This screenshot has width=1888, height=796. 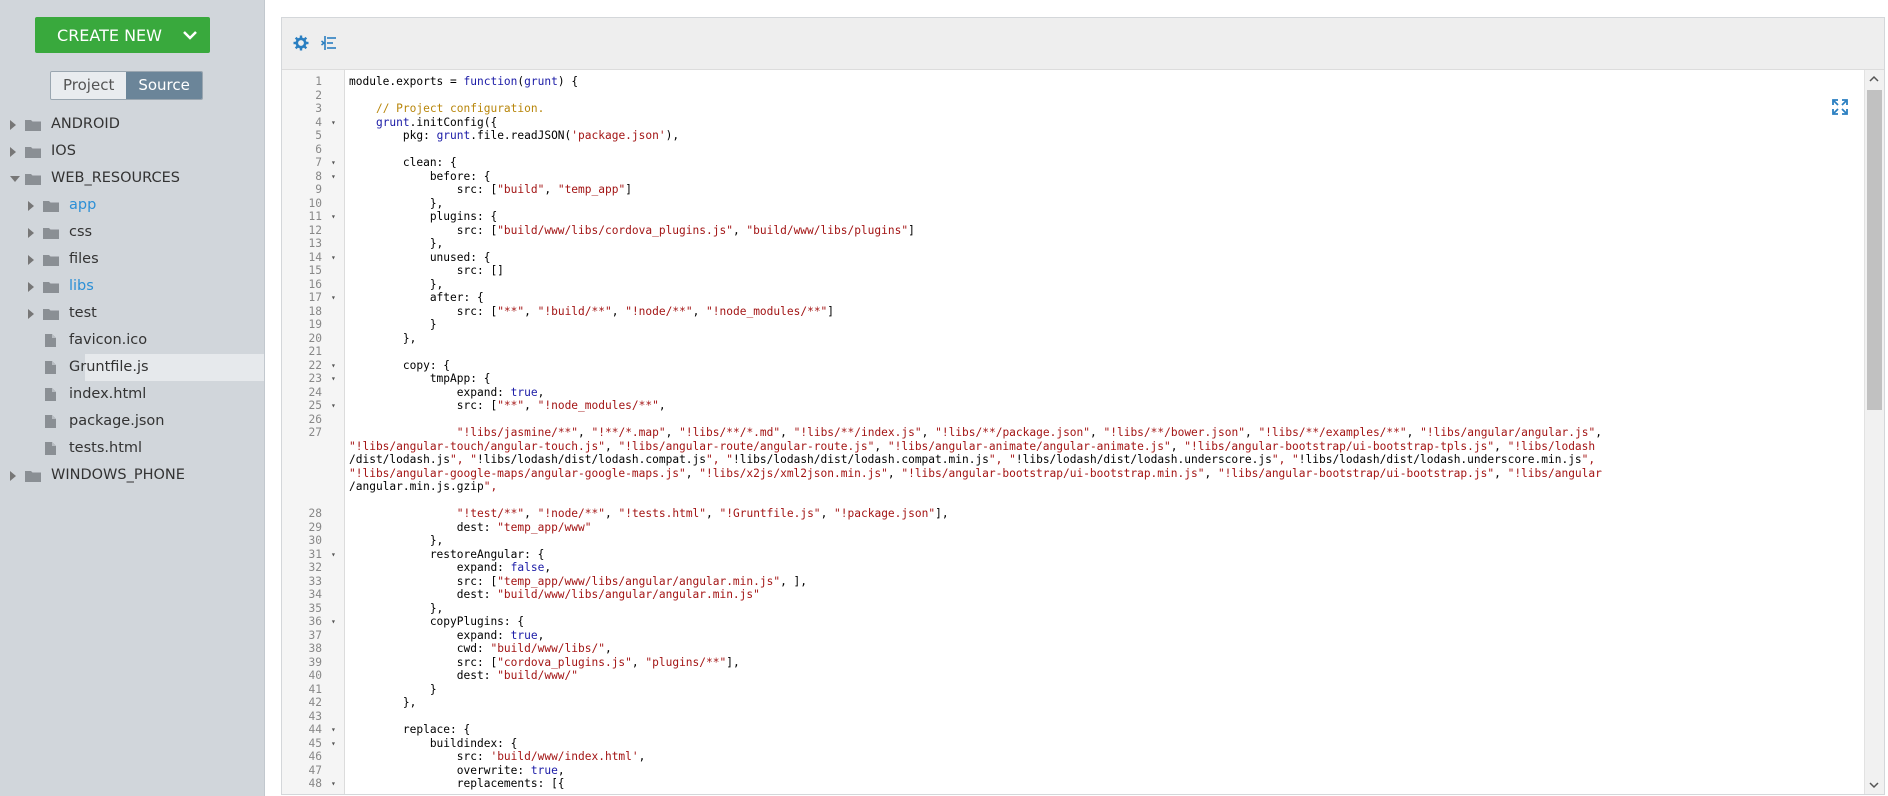 I want to click on code-line: grunt.initConfig({, so click(x=423, y=123).